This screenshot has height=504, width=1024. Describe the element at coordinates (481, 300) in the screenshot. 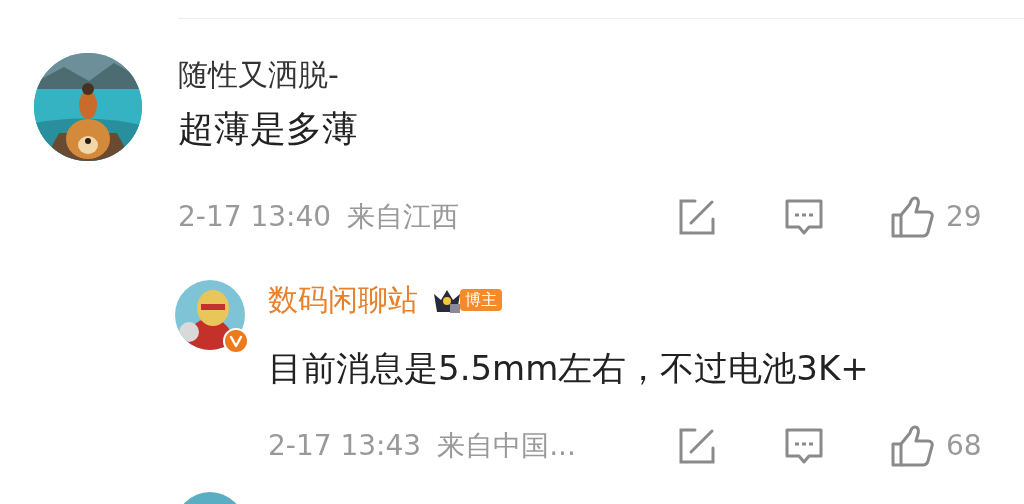

I see `blogger-badge: 博主` at that location.